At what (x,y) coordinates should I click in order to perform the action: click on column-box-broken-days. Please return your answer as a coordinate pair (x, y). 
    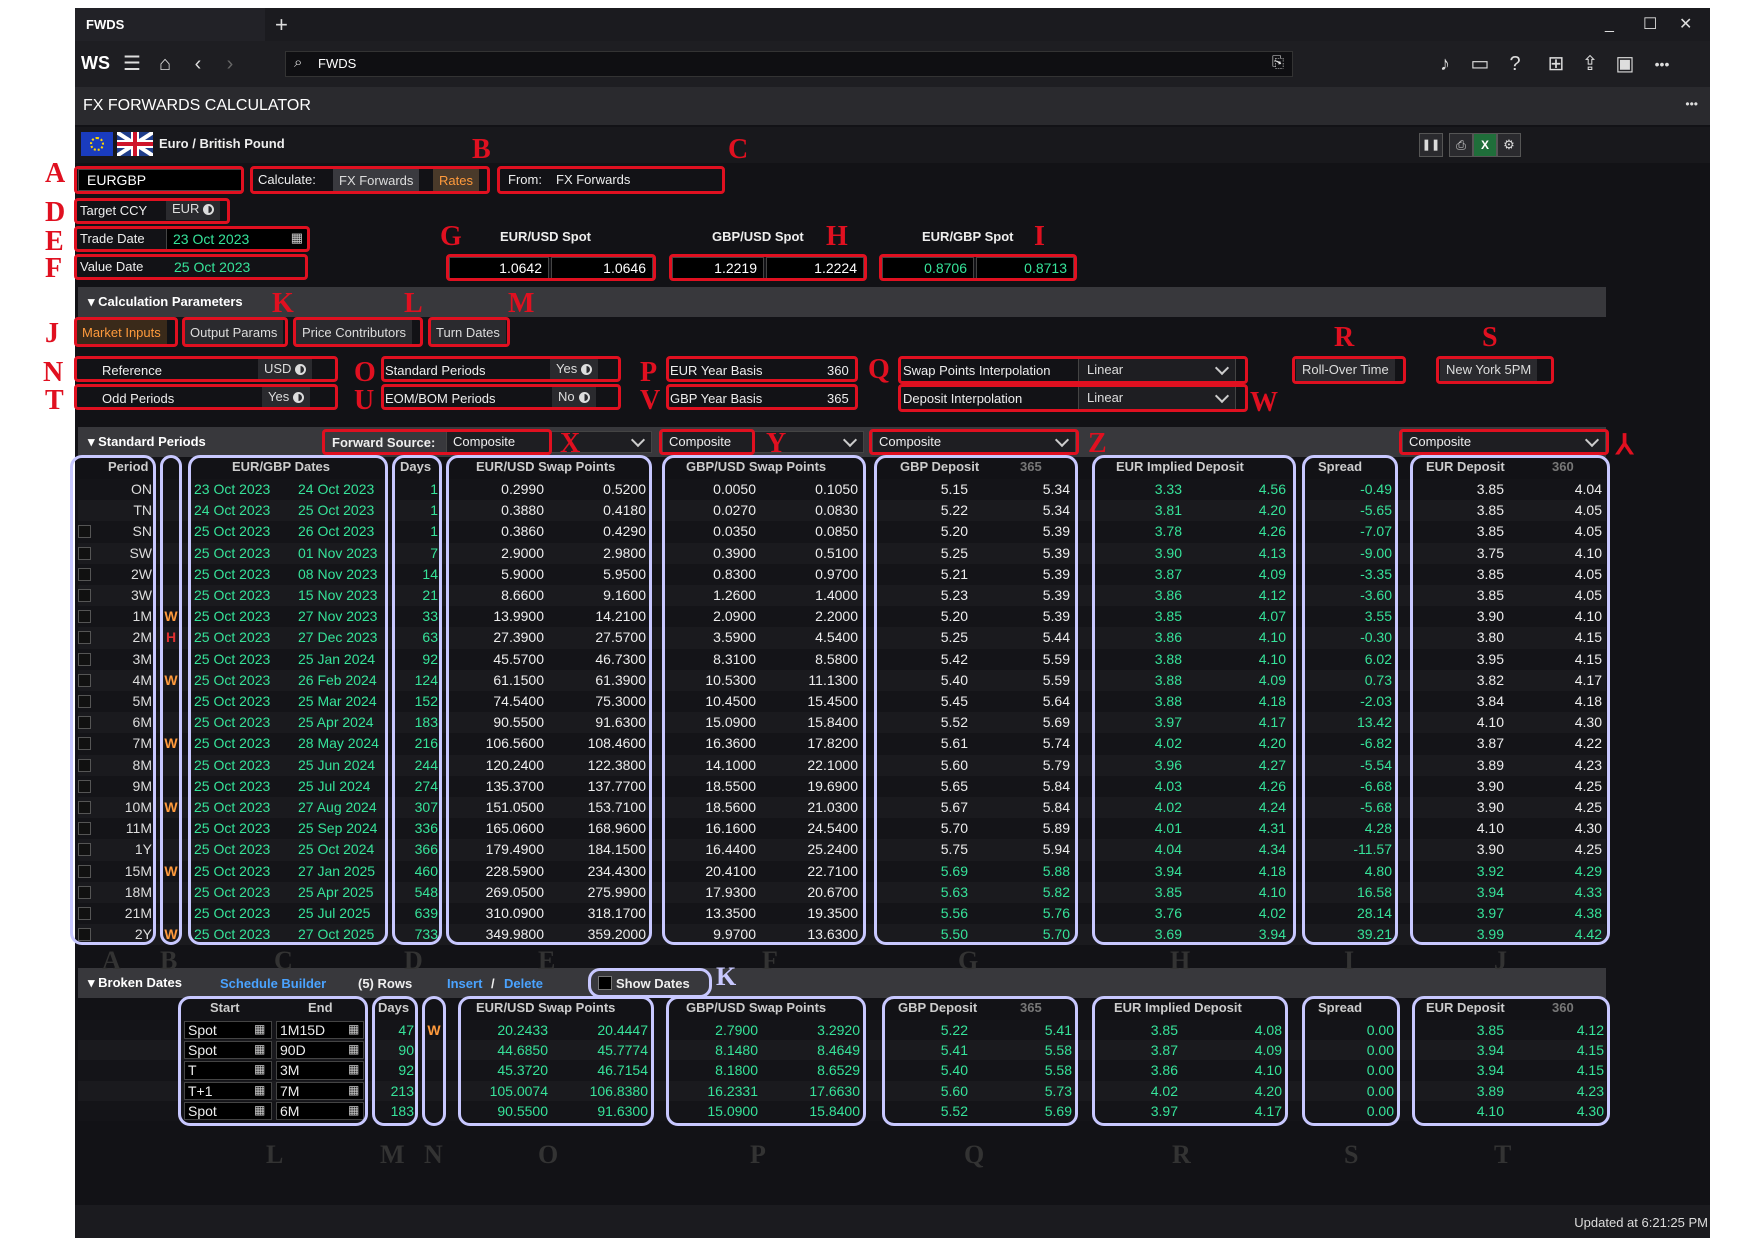
    Looking at the image, I should click on (395, 1061).